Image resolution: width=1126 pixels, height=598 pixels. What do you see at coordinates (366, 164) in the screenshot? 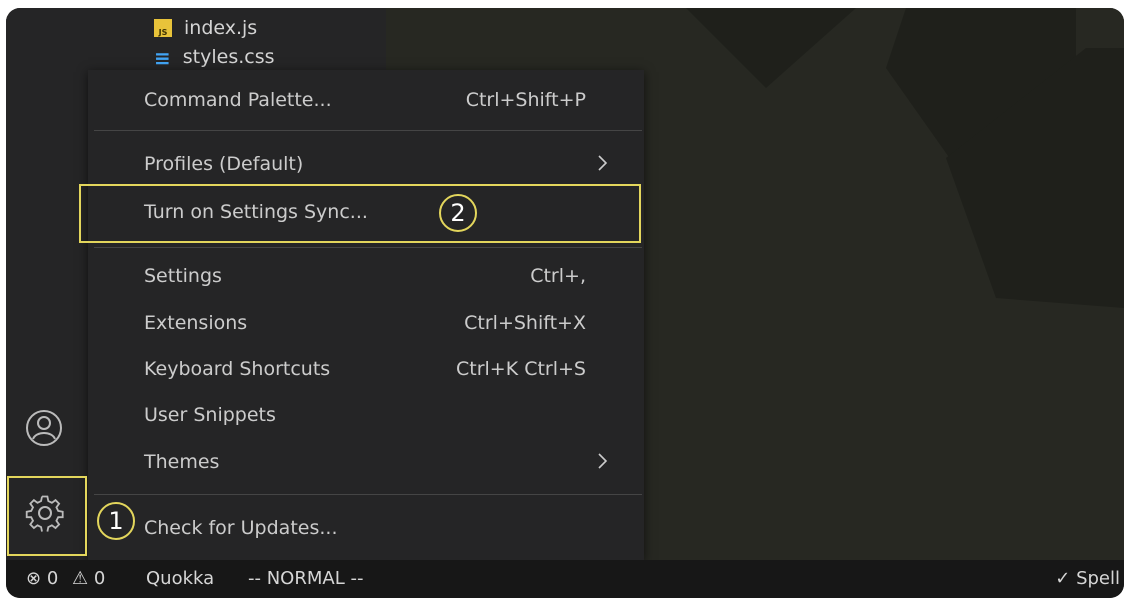
I see `menu-item-profiles: Profiles (Default)` at bounding box center [366, 164].